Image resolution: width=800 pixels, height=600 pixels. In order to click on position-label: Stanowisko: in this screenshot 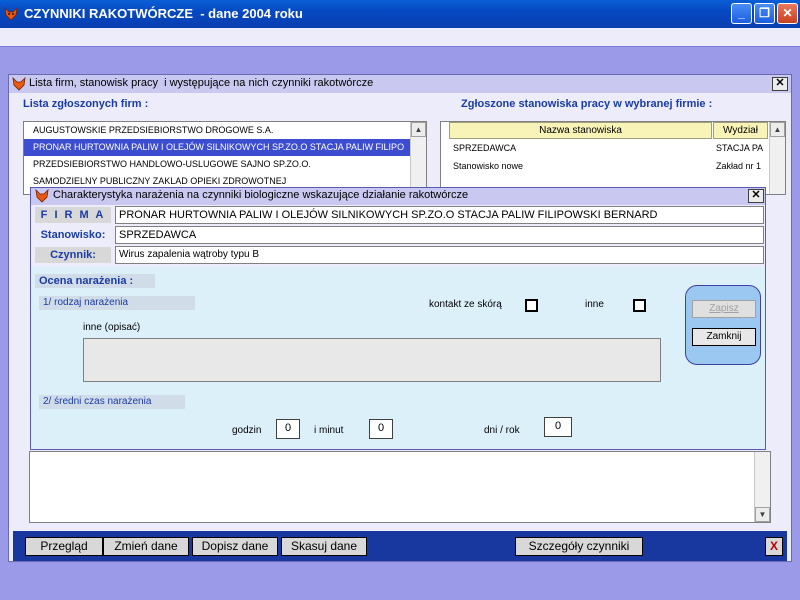, I will do `click(73, 235)`.